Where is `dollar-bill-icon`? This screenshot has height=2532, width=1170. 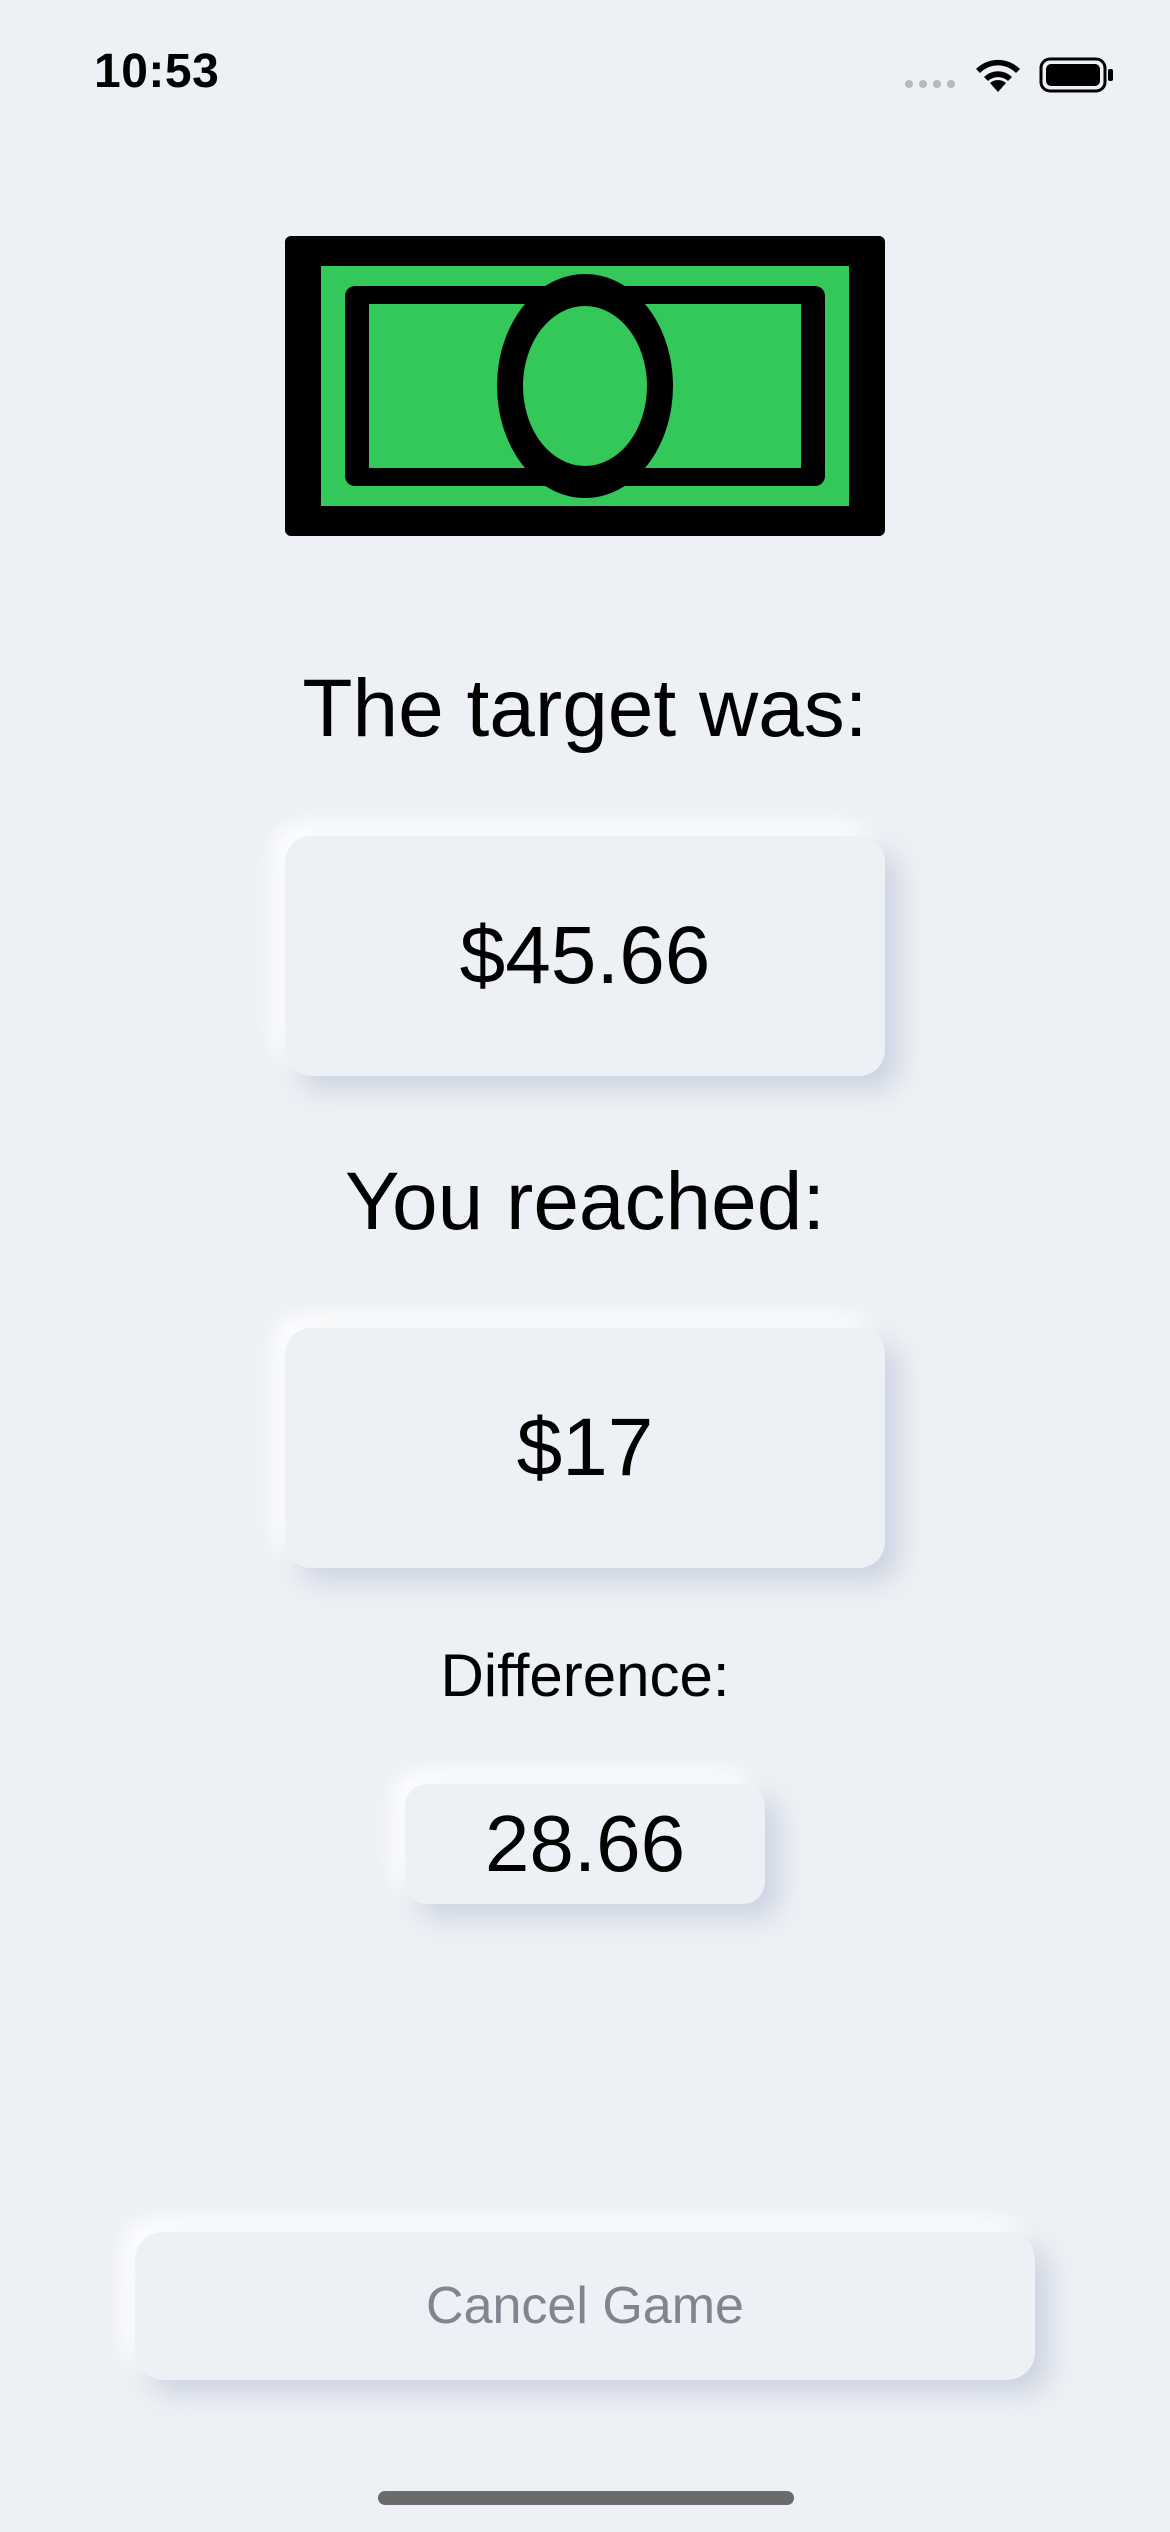 dollar-bill-icon is located at coordinates (585, 386).